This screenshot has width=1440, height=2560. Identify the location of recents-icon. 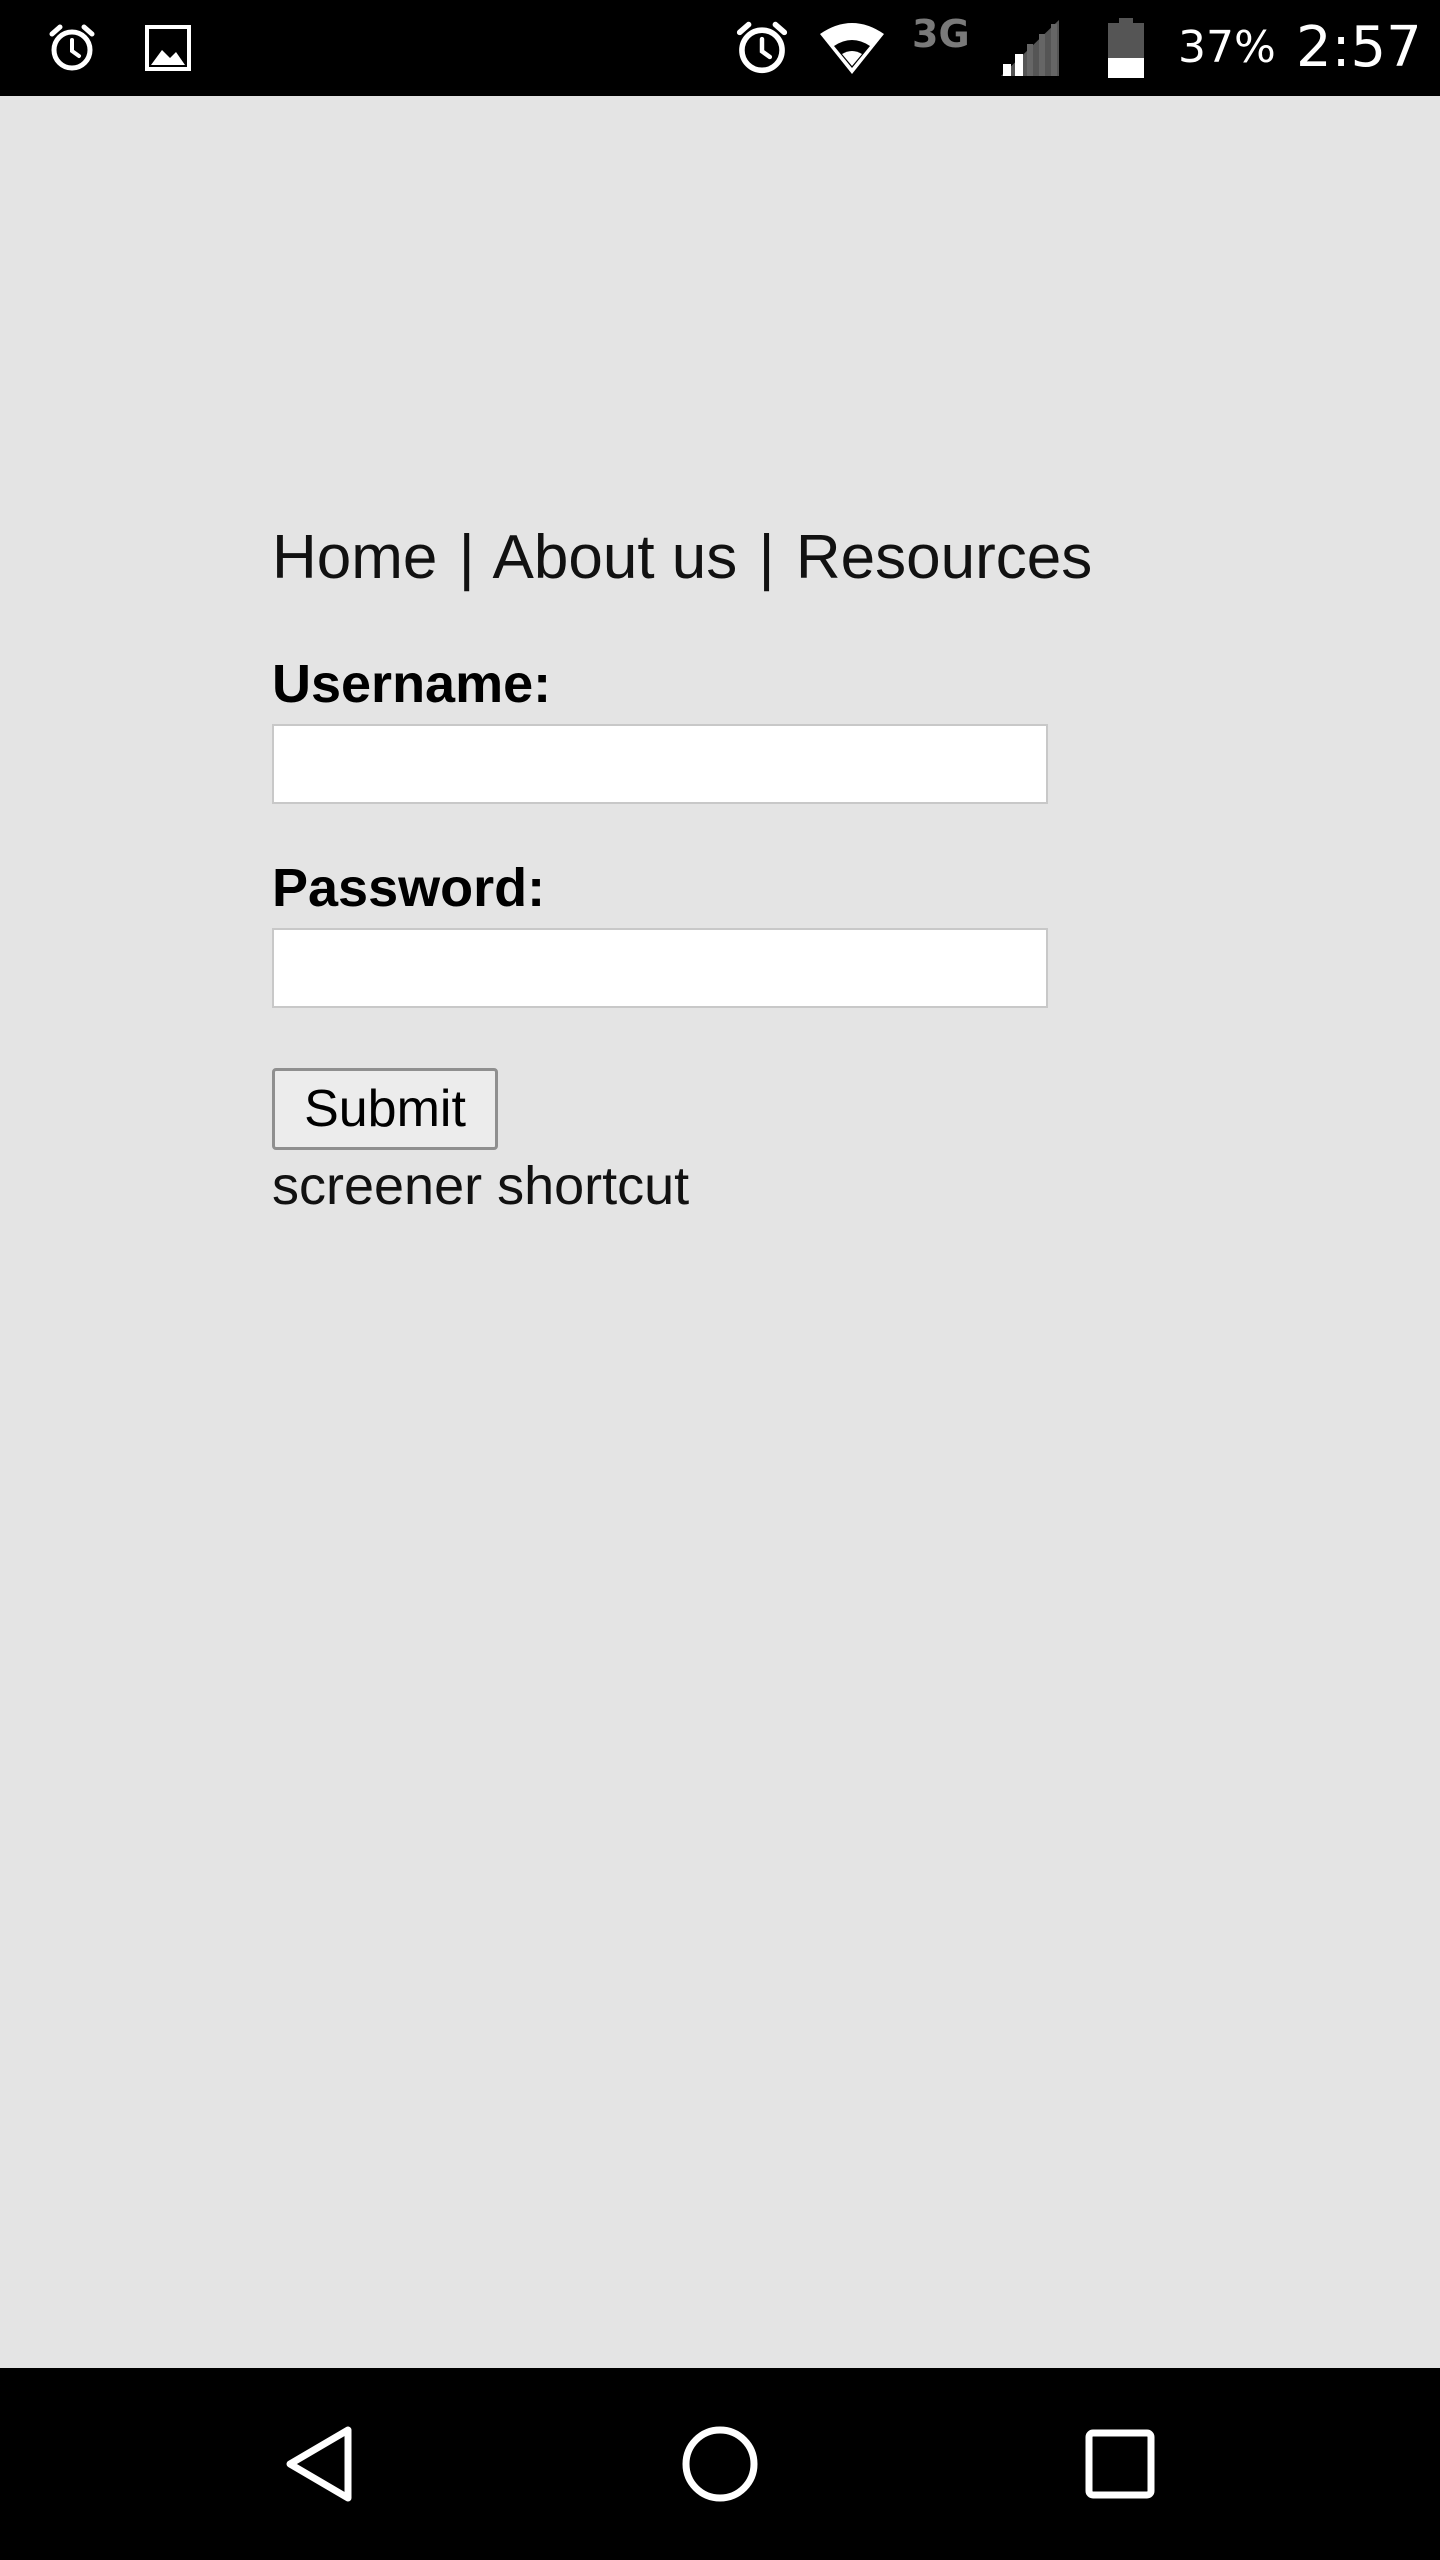
(1120, 2464).